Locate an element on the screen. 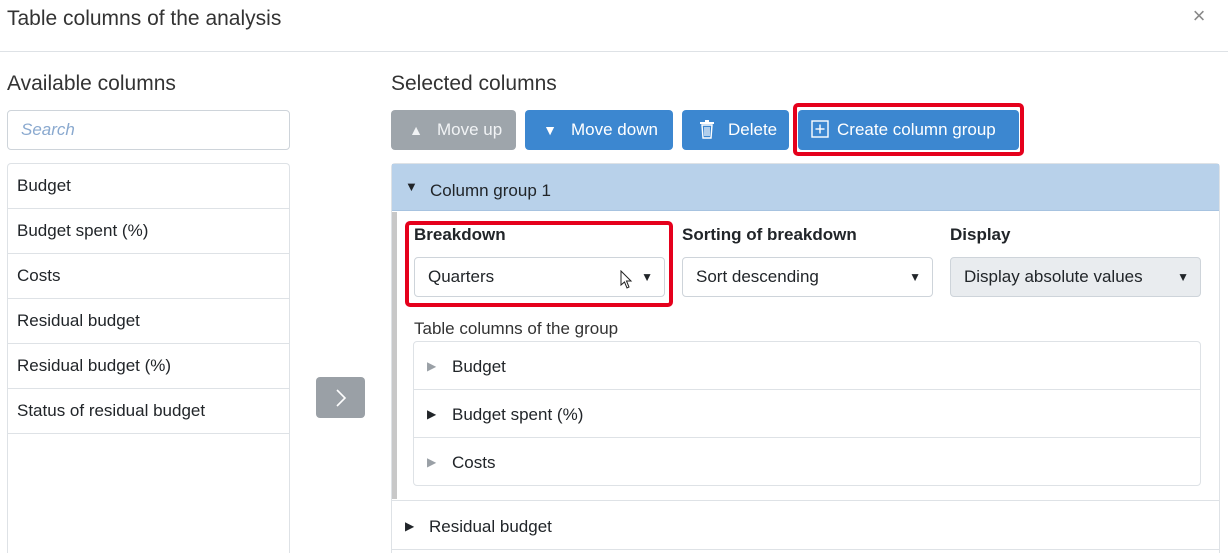  add-column-button is located at coordinates (340, 397).